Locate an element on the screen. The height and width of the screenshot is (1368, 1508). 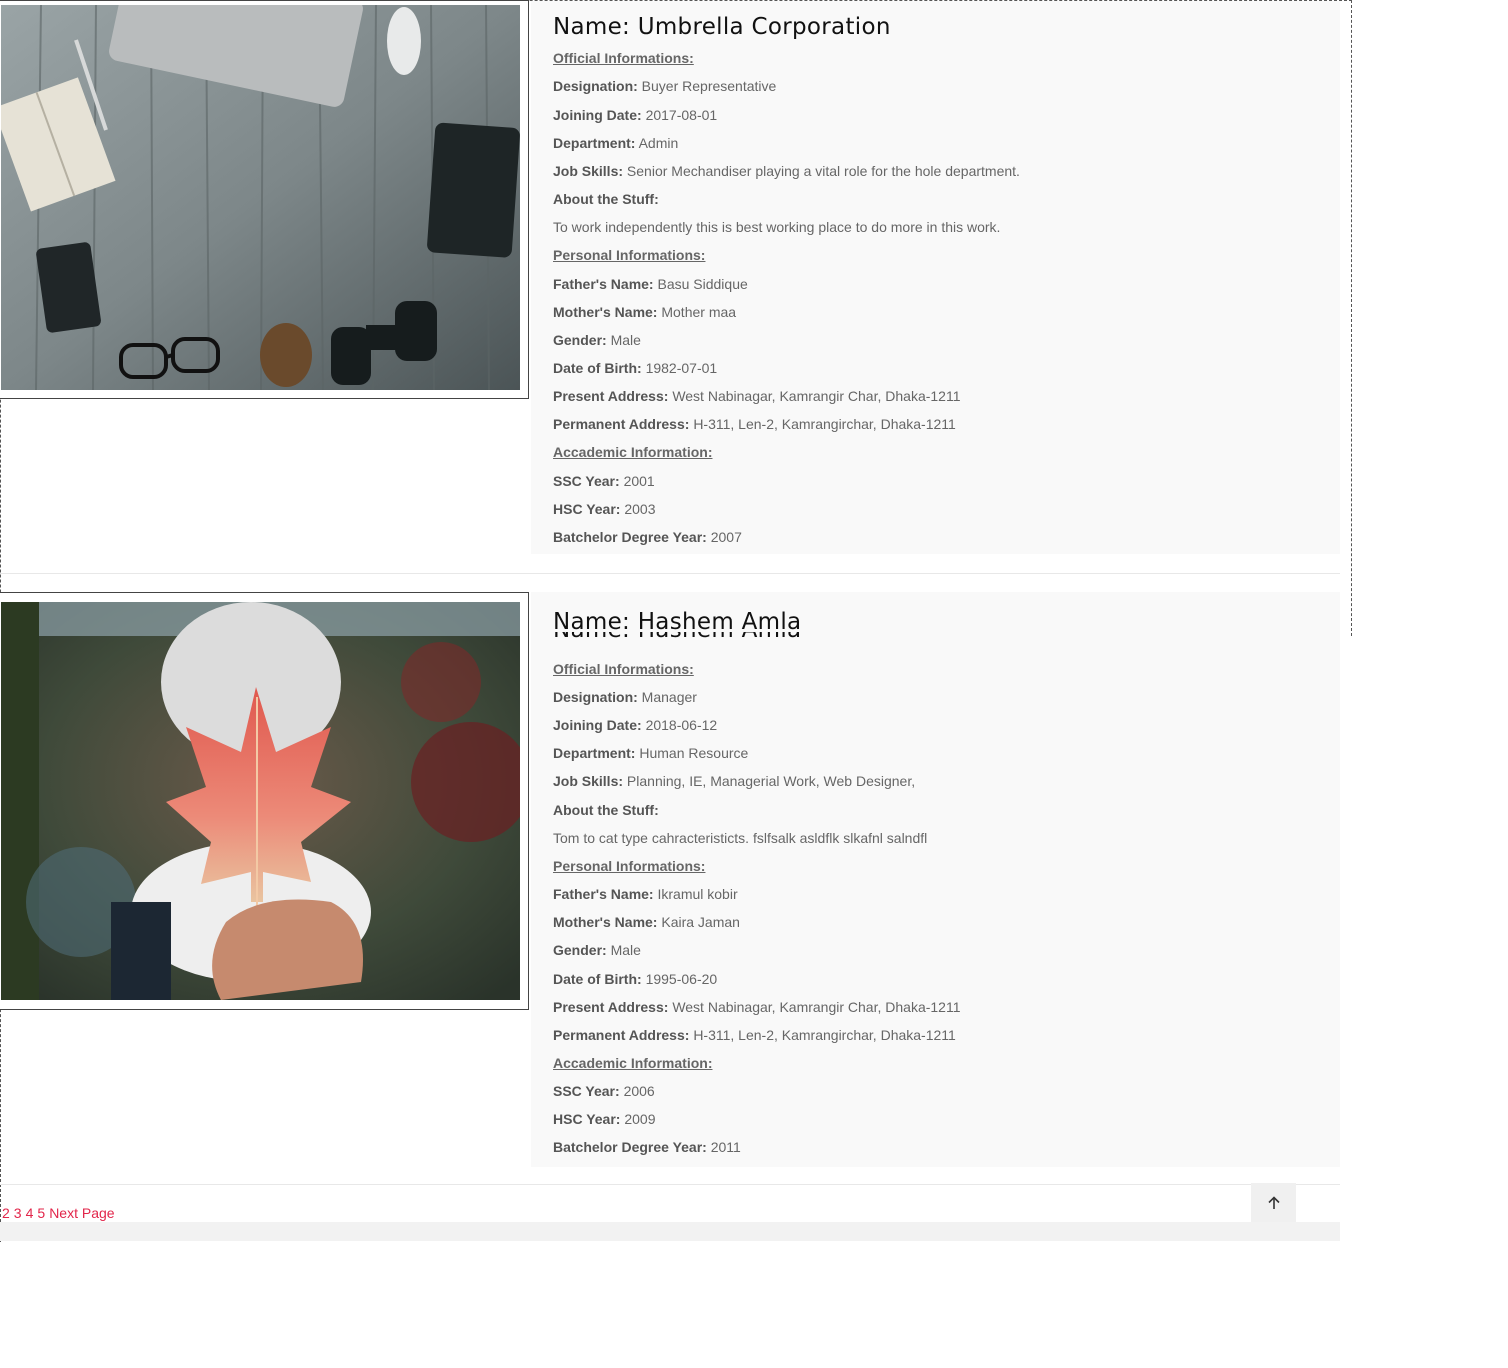
designation-field: Designation: Manager is located at coordinates (625, 697).